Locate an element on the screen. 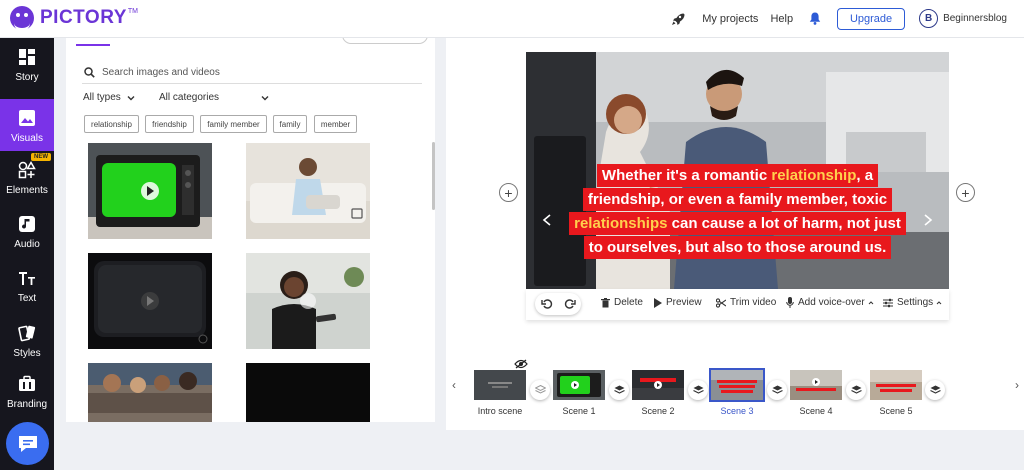  sidebar-item-elements: NEW Elements is located at coordinates (27, 177).